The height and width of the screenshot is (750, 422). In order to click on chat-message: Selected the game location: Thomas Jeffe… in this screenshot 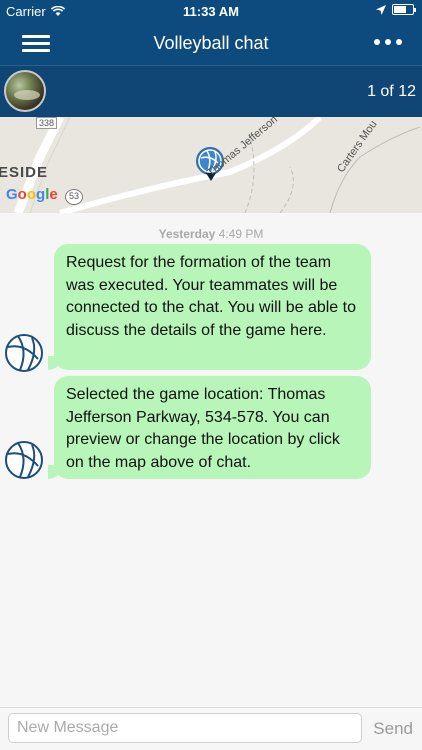, I will do `click(209, 427)`.